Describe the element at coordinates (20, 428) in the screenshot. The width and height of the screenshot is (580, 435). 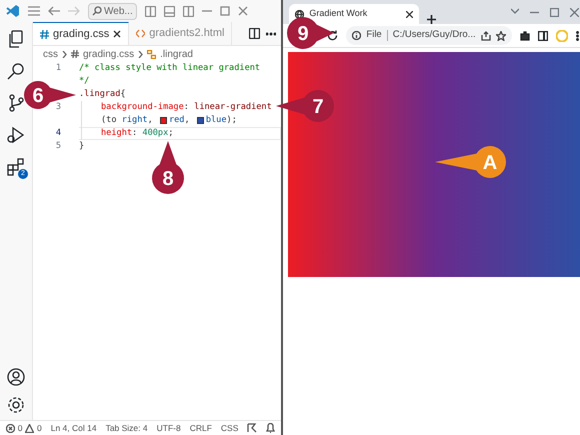
I see `error-count: 0` at that location.